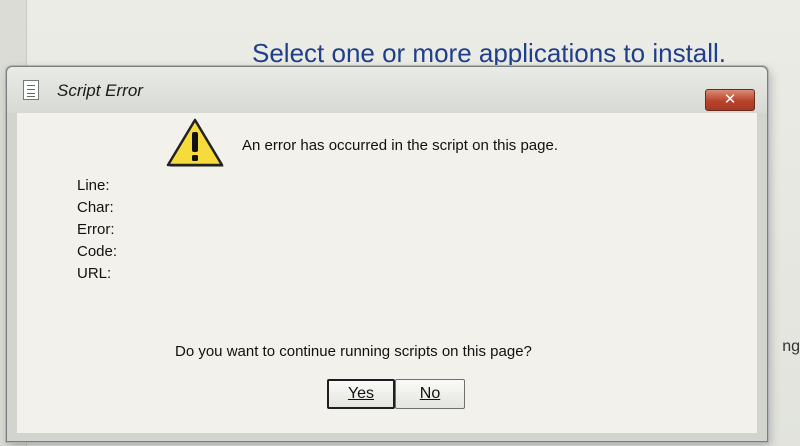 The height and width of the screenshot is (446, 800). What do you see at coordinates (361, 394) in the screenshot?
I see `yes-button: Yes` at bounding box center [361, 394].